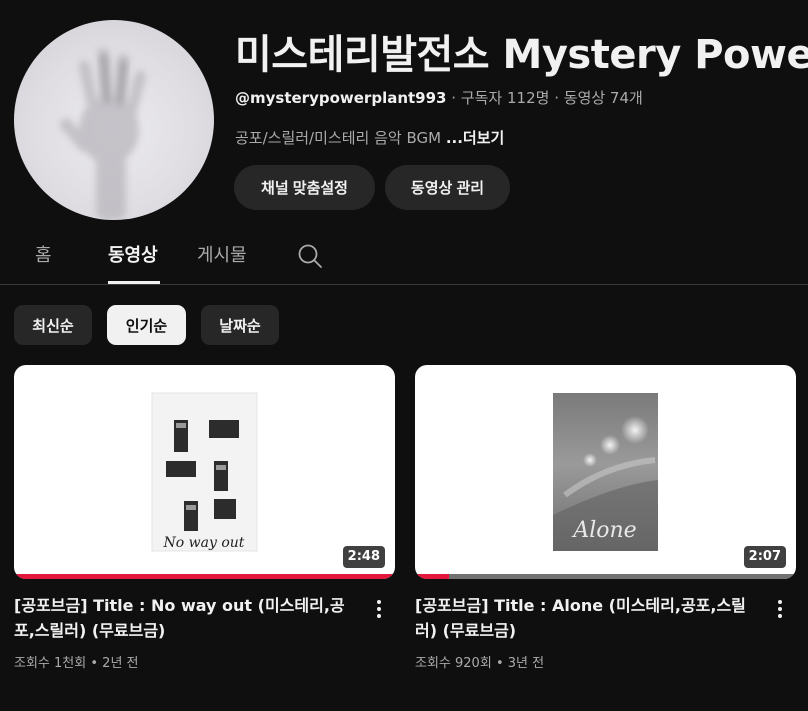 This screenshot has height=711, width=808. Describe the element at coordinates (310, 256) in the screenshot. I see `search-icon` at that location.